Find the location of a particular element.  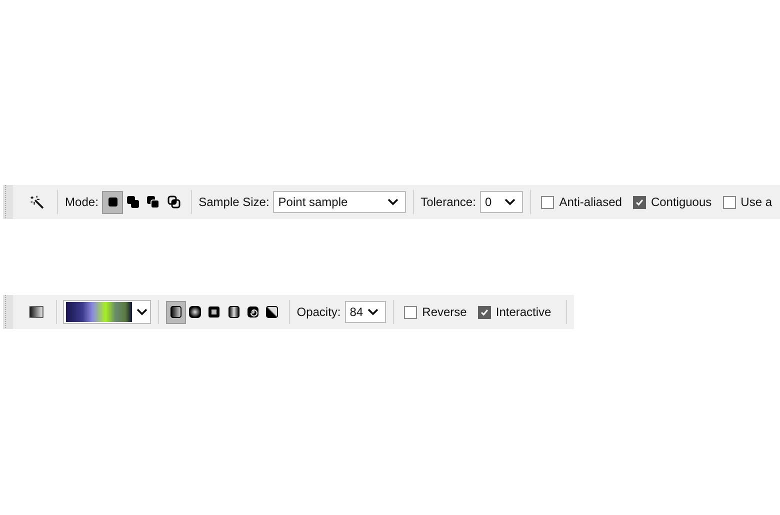

gradient-icon is located at coordinates (36, 312).